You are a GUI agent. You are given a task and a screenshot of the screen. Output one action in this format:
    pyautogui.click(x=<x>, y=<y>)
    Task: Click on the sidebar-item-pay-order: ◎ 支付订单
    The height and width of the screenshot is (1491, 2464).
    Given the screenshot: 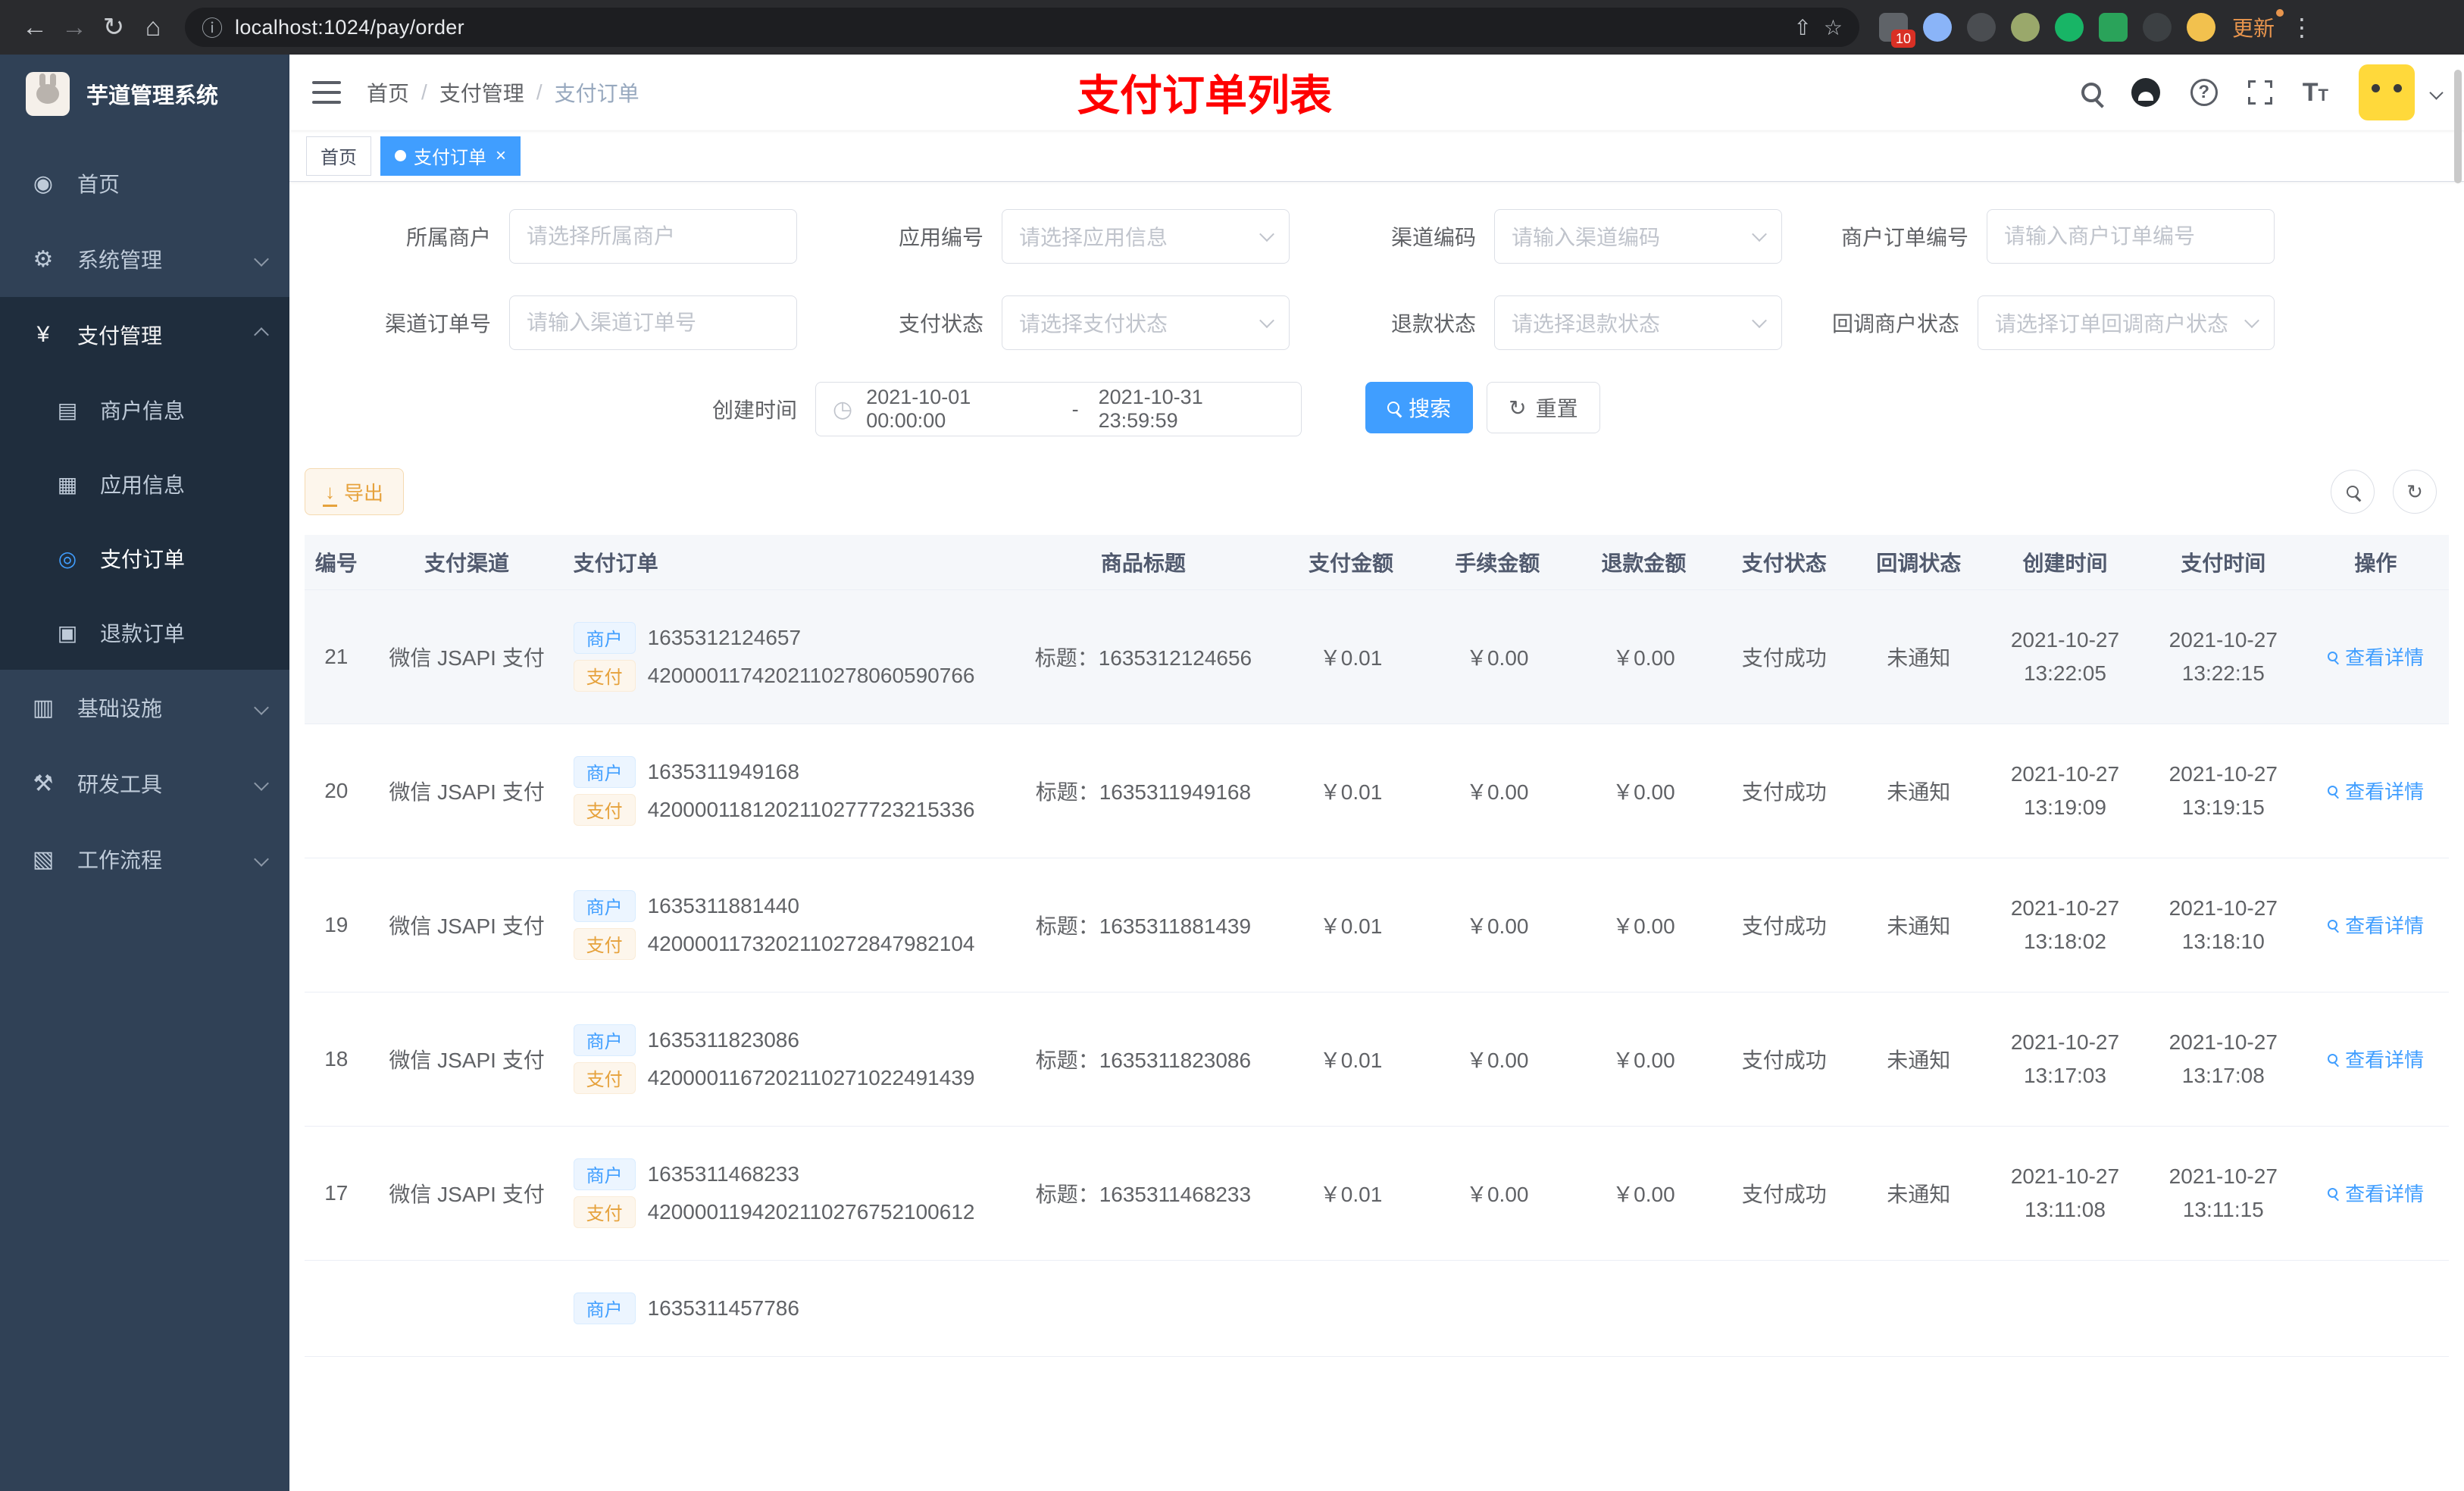 What is the action you would take?
    pyautogui.click(x=144, y=558)
    